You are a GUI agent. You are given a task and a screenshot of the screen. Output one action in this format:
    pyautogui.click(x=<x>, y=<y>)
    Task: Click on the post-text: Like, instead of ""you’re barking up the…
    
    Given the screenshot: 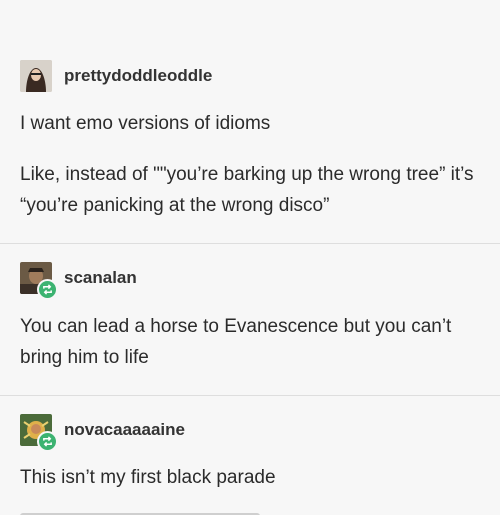 What is the action you would take?
    pyautogui.click(x=247, y=190)
    